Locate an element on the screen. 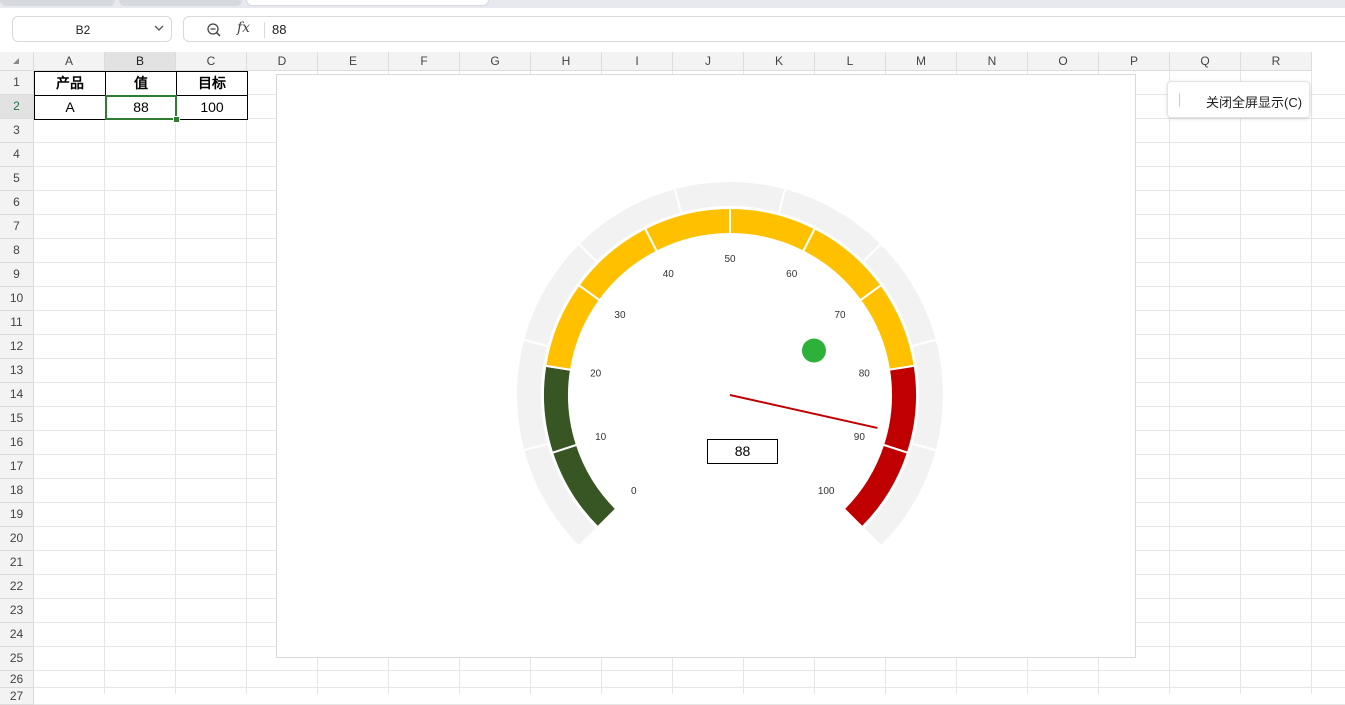 Image resolution: width=1345 pixels, height=705 pixels. select-all-icon is located at coordinates (16, 61).